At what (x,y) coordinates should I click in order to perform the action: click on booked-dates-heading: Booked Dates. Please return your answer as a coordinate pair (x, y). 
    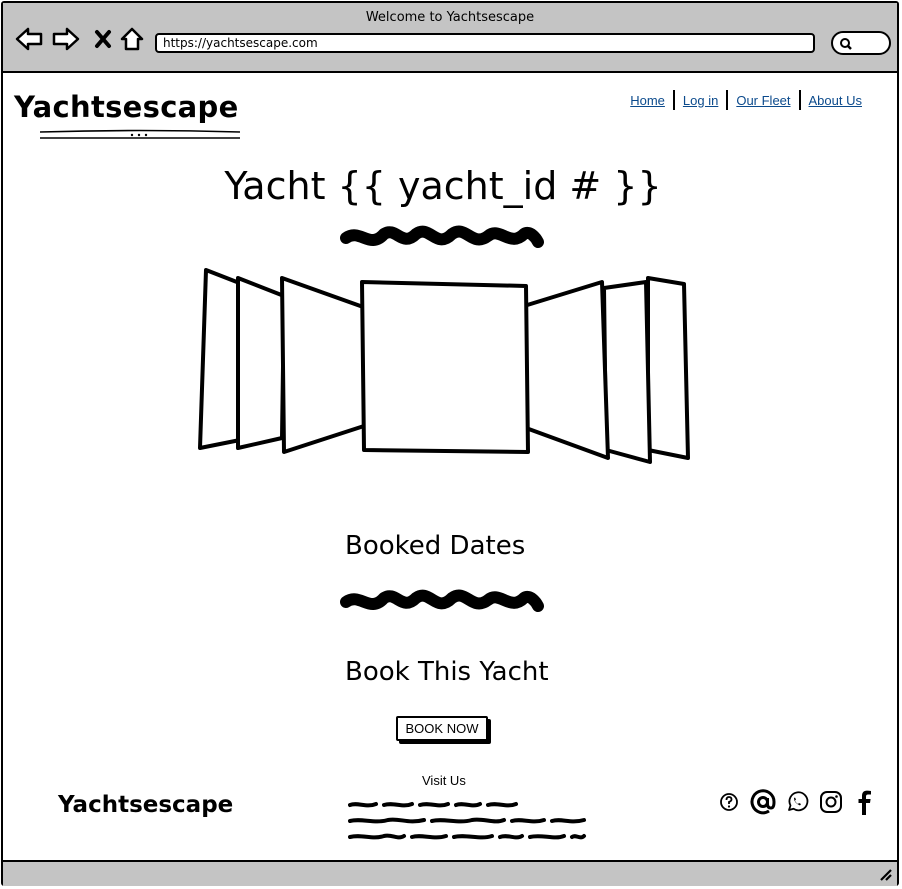
    Looking at the image, I should click on (435, 546).